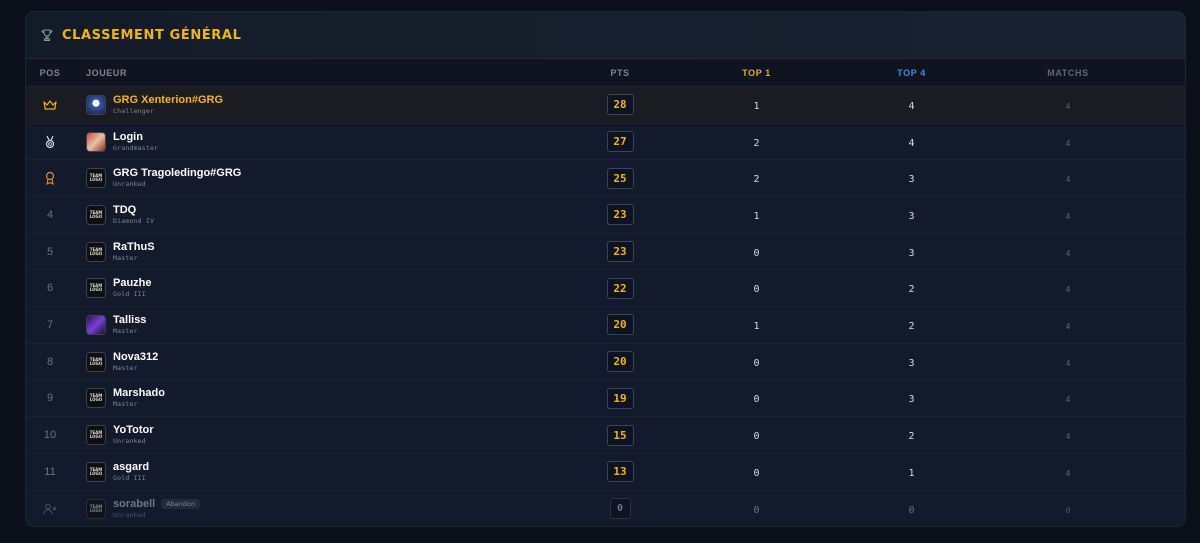 The width and height of the screenshot is (1200, 543). I want to click on points-value: 19, so click(620, 398).